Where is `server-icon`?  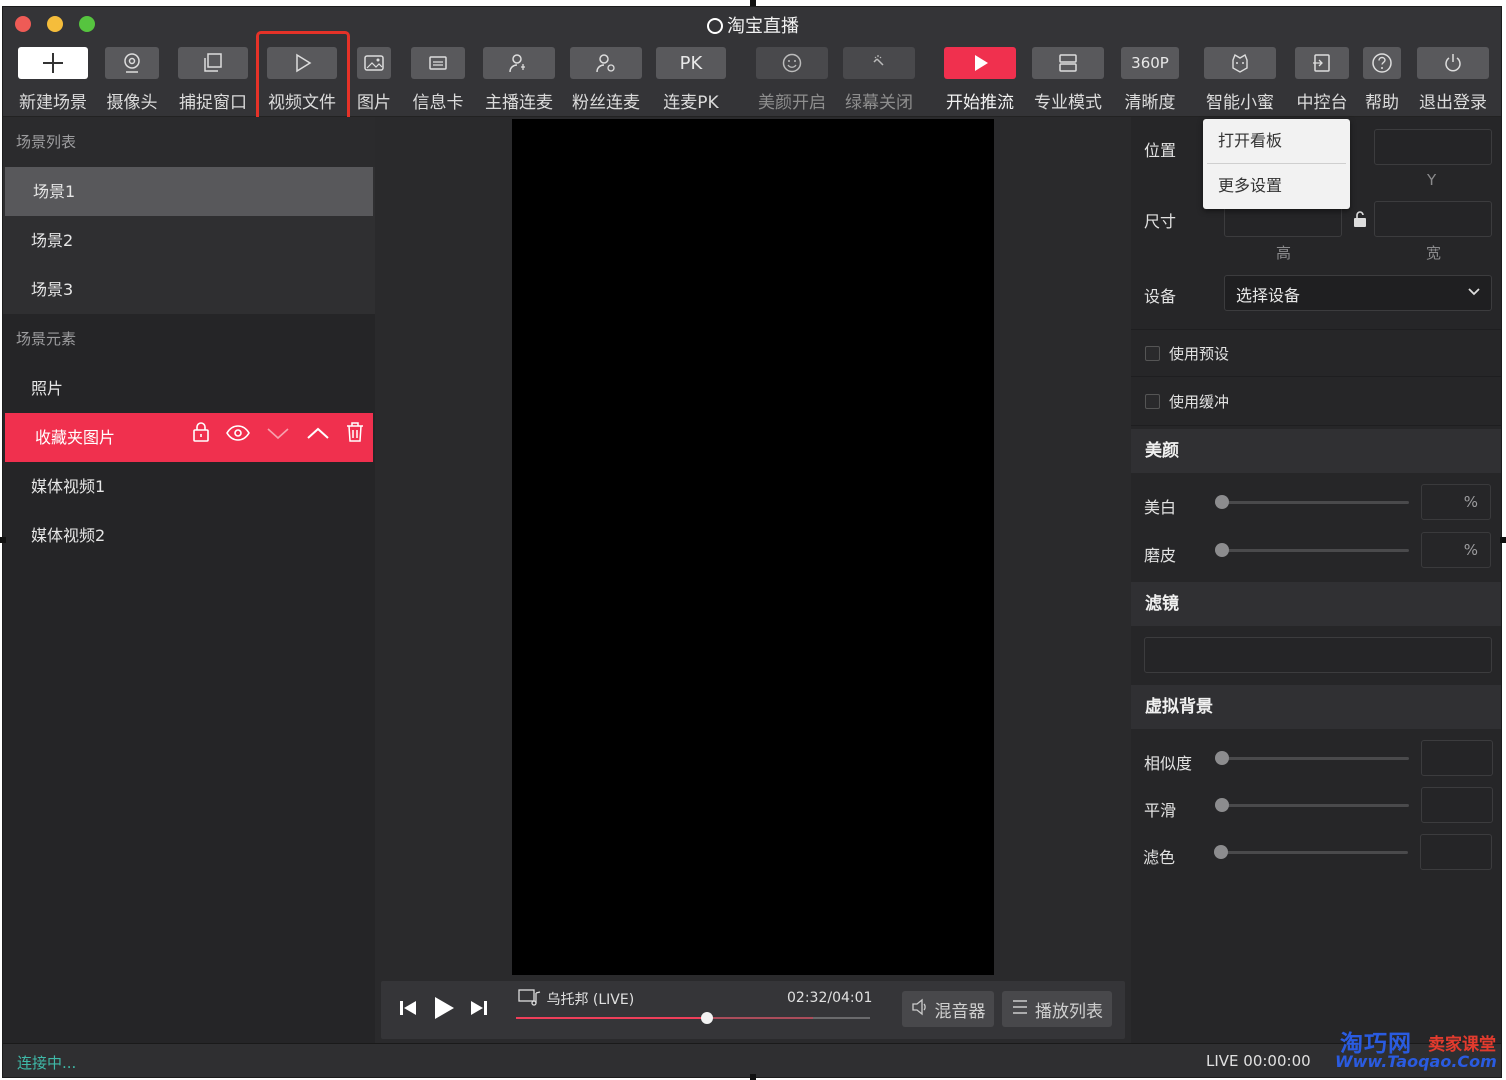
server-icon is located at coordinates (1068, 63).